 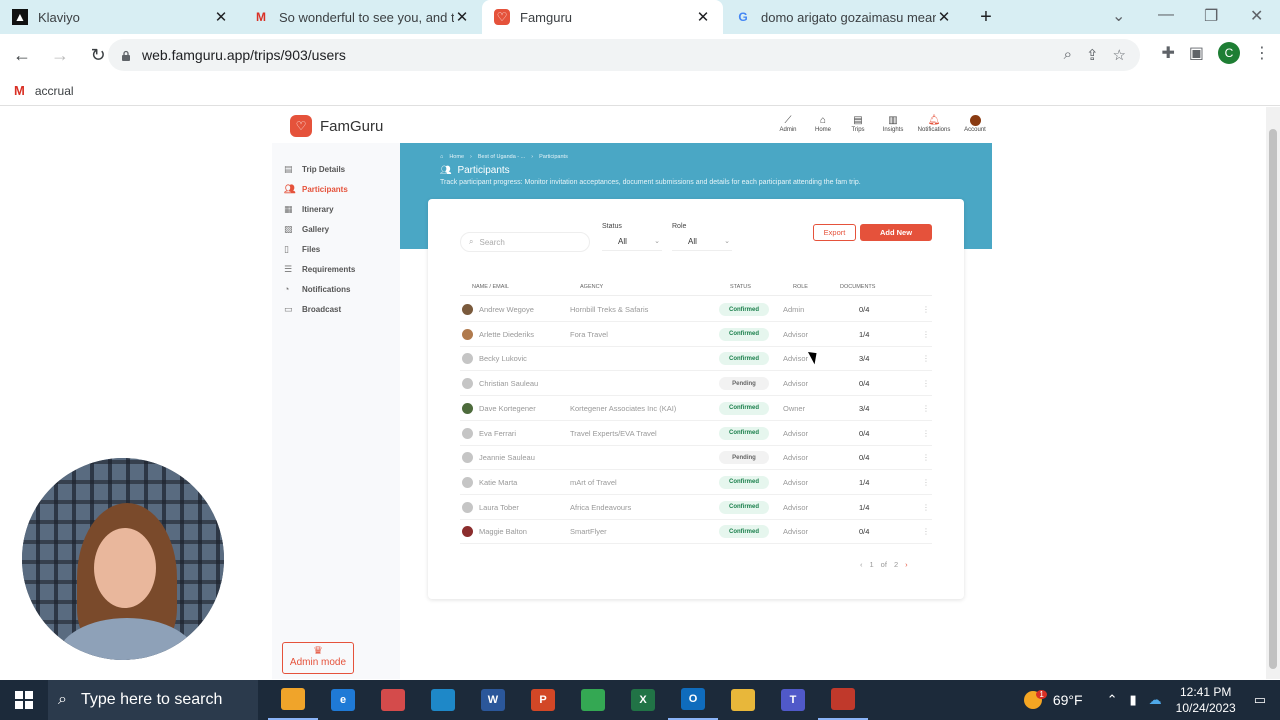 What do you see at coordinates (1112, 700) in the screenshot?
I see `chevron-up-icon: ⌃` at bounding box center [1112, 700].